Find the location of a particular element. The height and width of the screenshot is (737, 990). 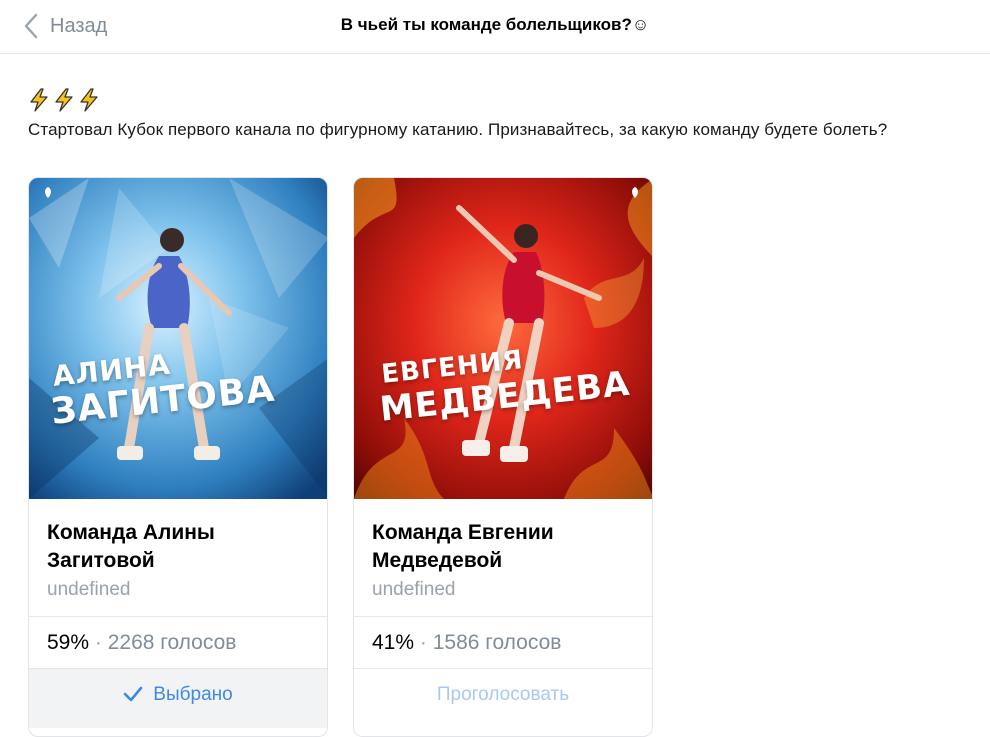

option-info: Команда Алины Загитовой undefined is located at coordinates (178, 557).